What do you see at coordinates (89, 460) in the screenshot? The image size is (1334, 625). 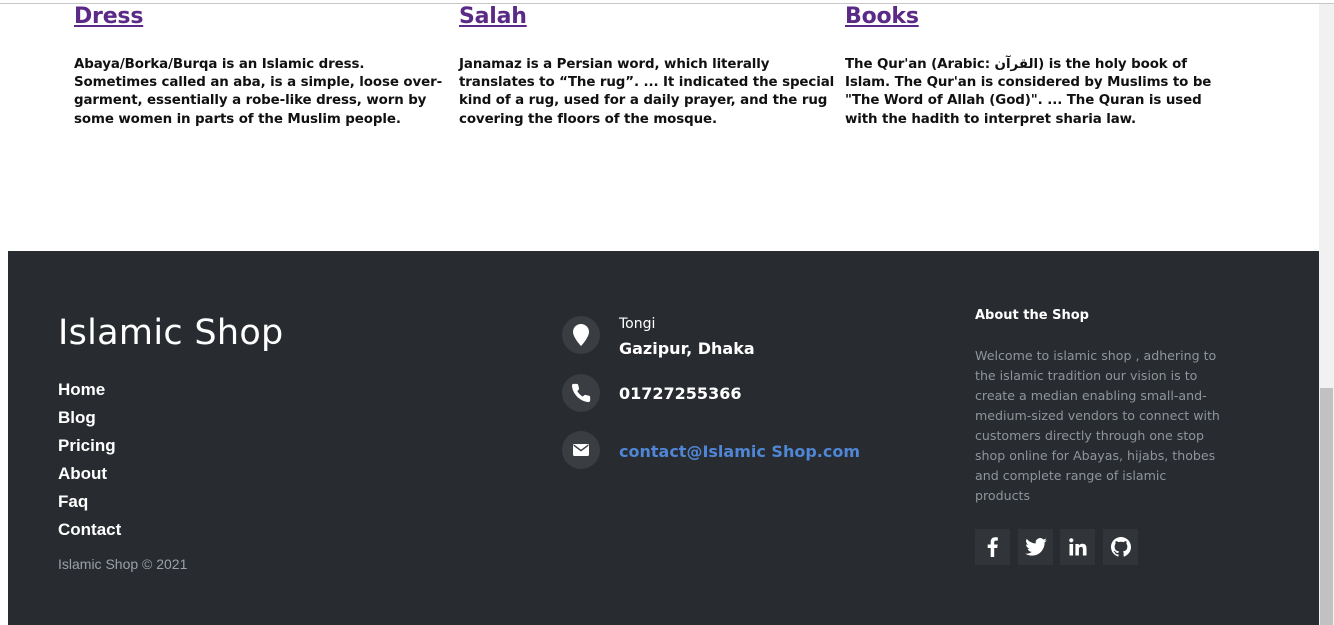 I see `footer-nav: Home Blog Pricing About Faq Contact` at bounding box center [89, 460].